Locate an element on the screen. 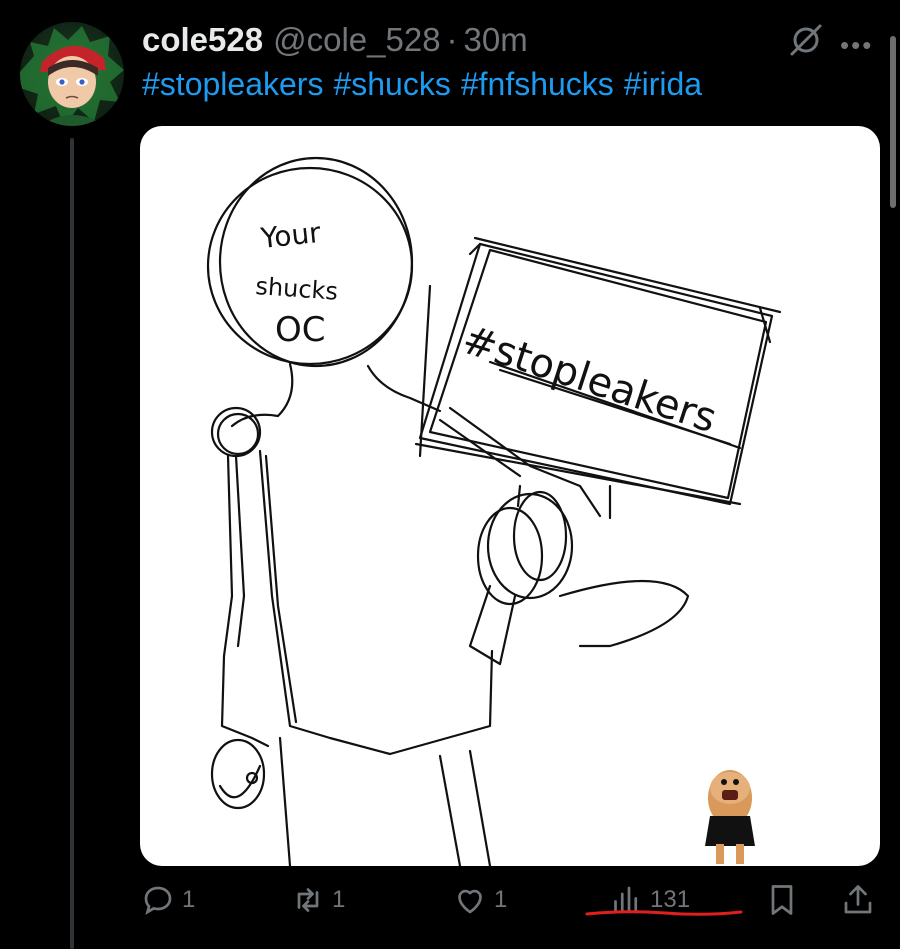 The height and width of the screenshot is (949, 900). reply-button: 1 is located at coordinates (167, 900).